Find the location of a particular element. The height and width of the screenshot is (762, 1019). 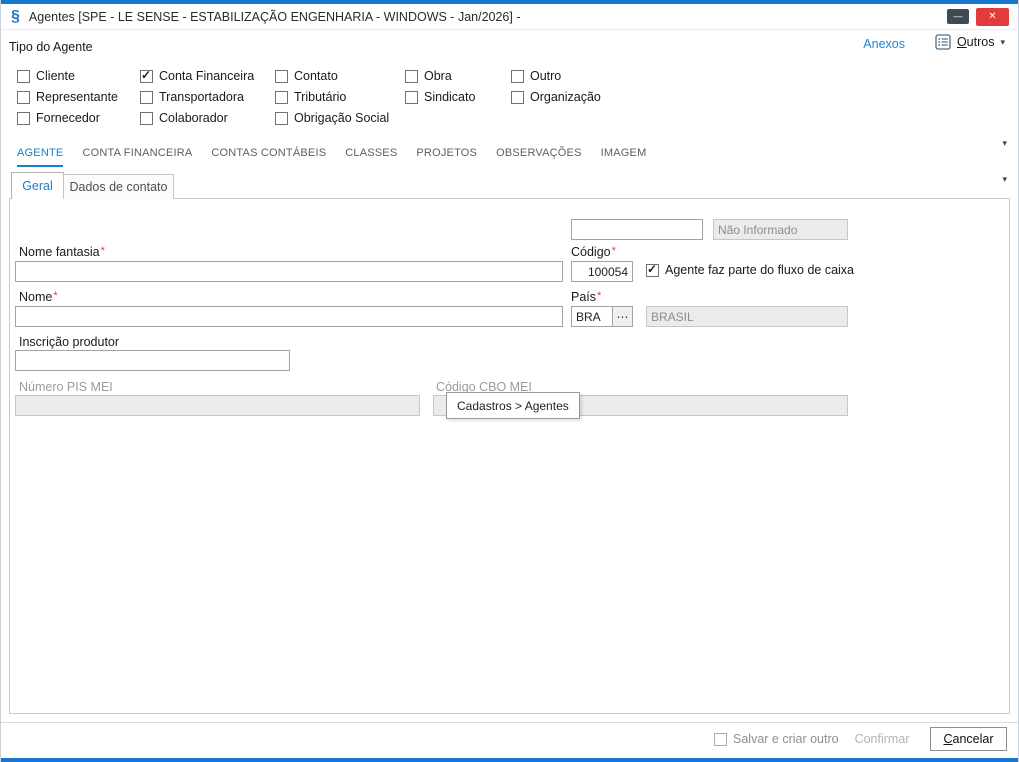

agent-type-sindicato-checkbox is located at coordinates (411, 97).